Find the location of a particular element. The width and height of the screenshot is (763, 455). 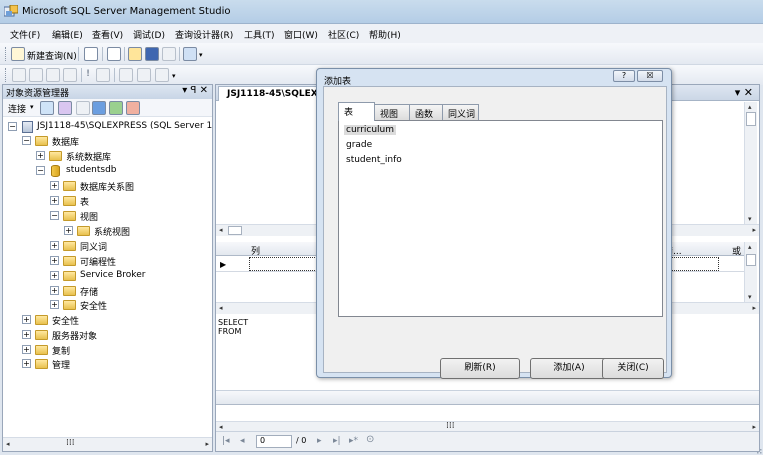

menu-tools: 工具(T) is located at coordinates (259, 34).